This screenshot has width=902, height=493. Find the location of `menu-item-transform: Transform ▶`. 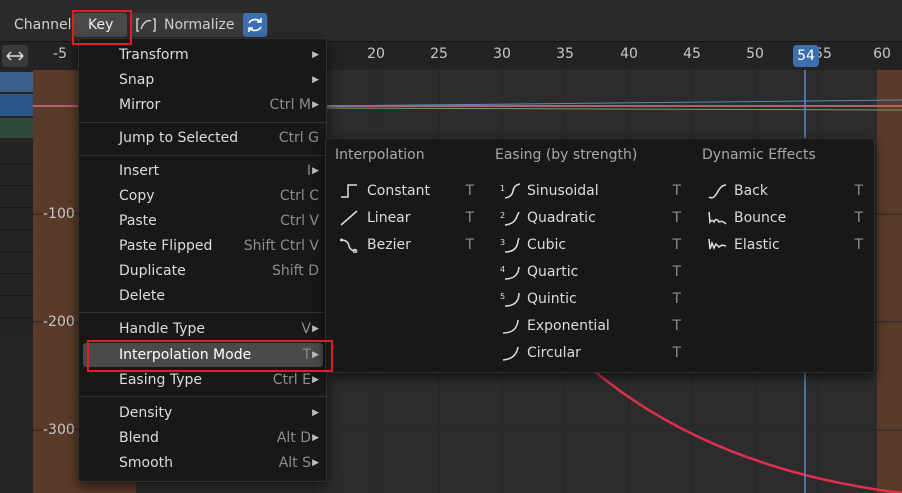

menu-item-transform: Transform ▶ is located at coordinates (219, 55).